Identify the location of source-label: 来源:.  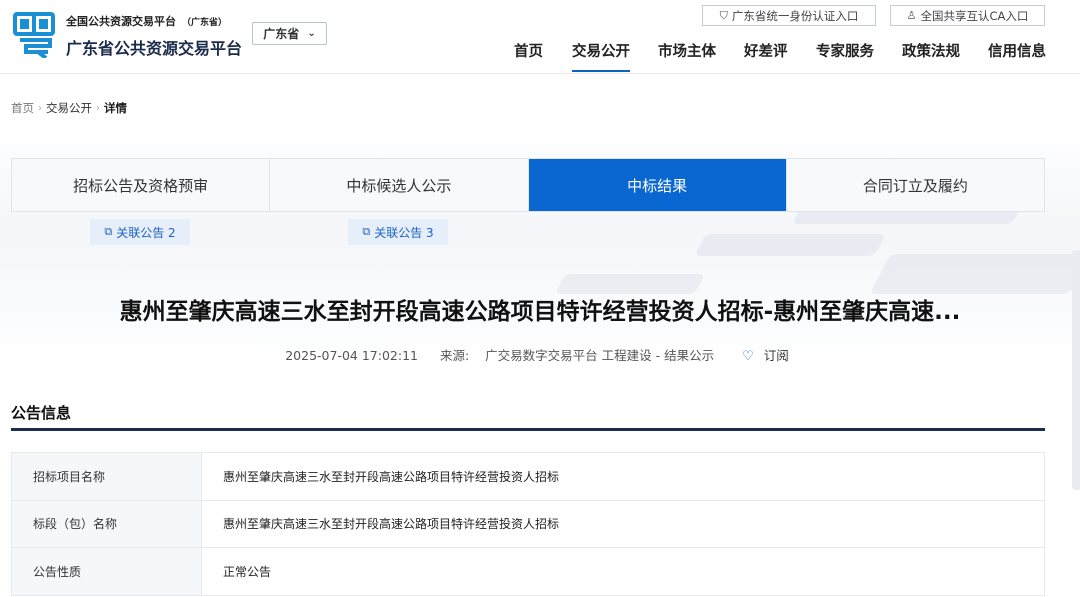
(454, 355).